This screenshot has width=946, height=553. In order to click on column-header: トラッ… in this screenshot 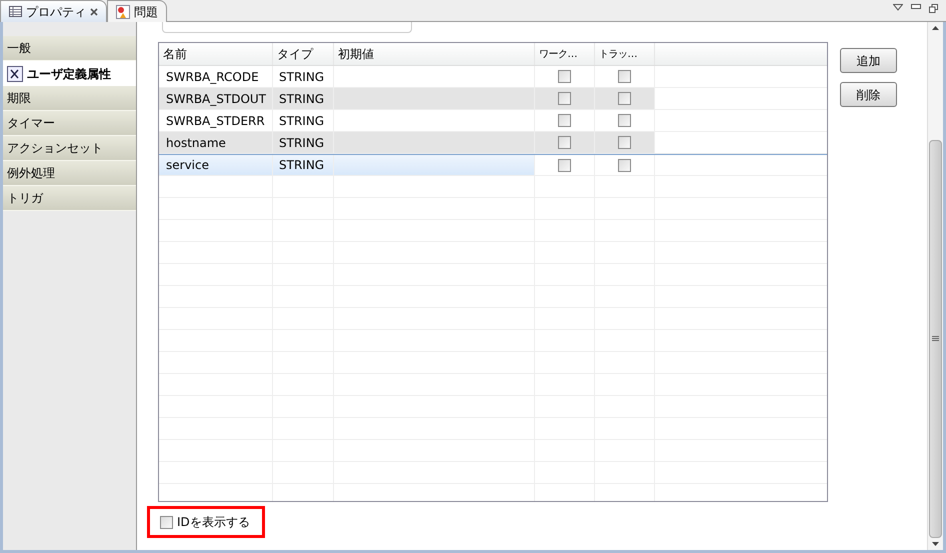, I will do `click(625, 54)`.